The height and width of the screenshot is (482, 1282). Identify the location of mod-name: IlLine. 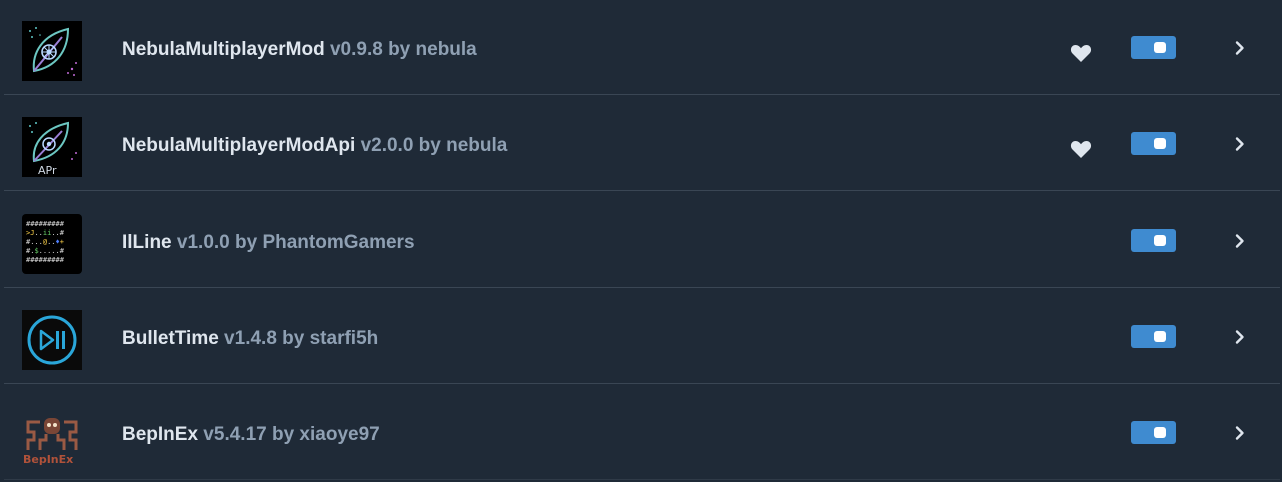
(147, 242).